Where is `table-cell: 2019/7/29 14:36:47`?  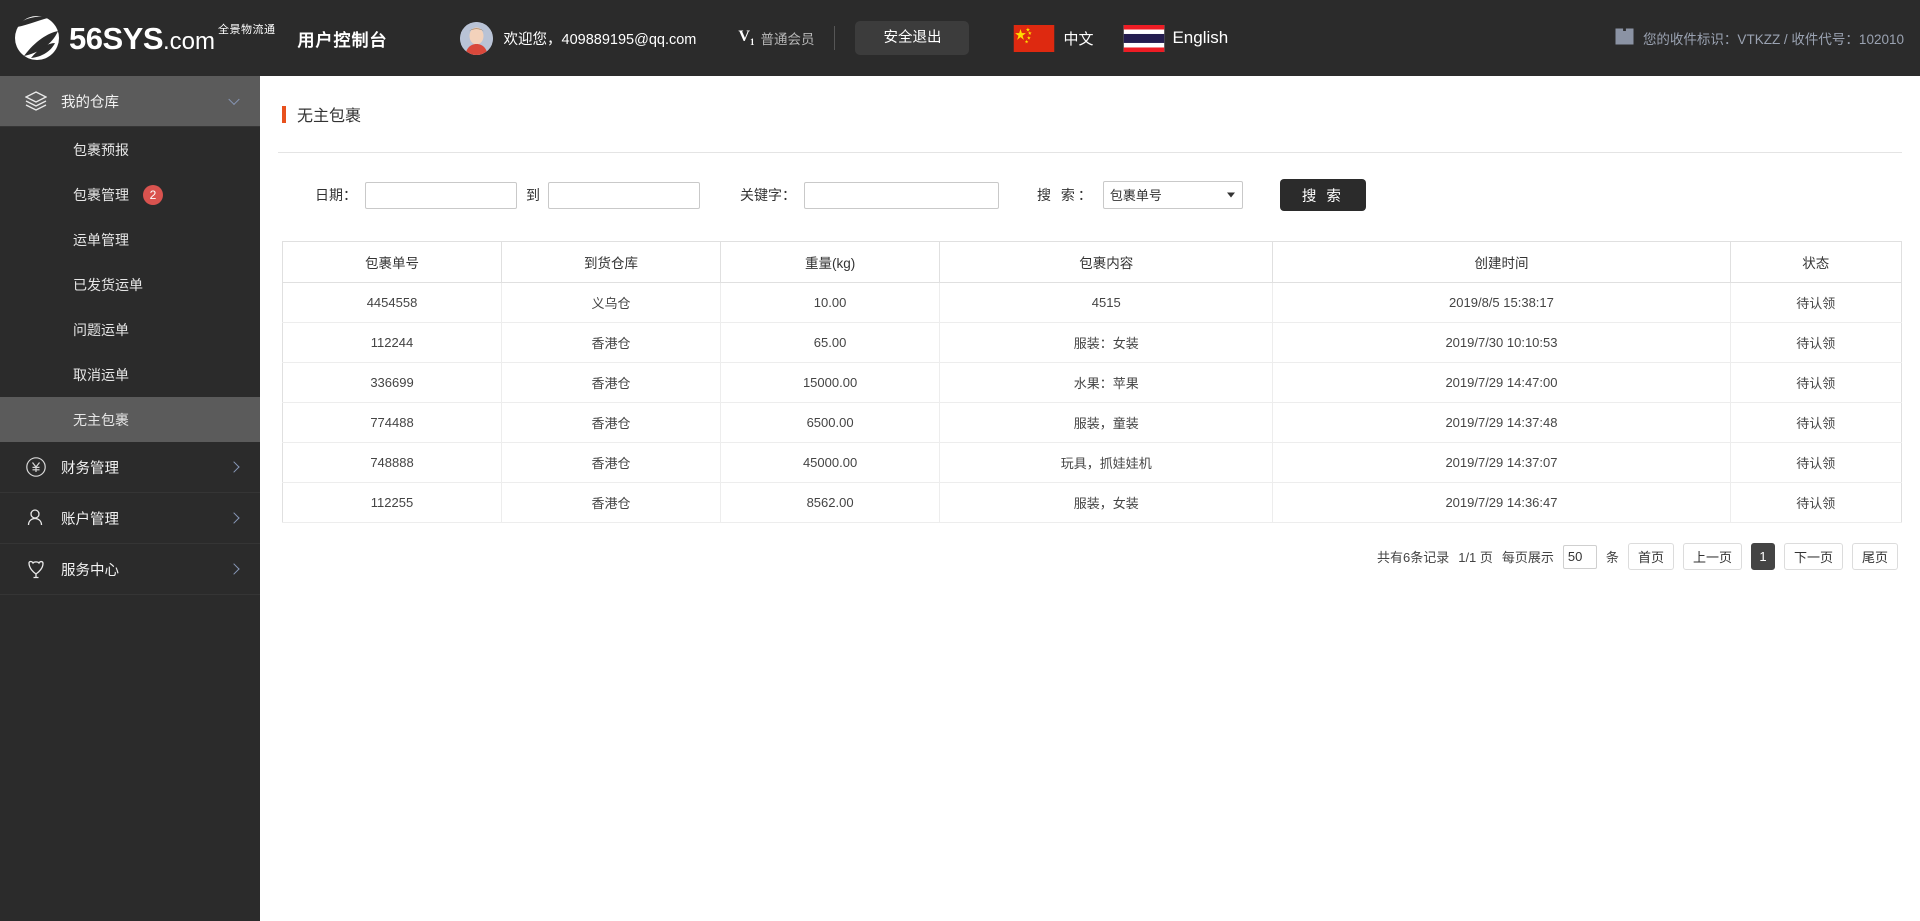 table-cell: 2019/7/29 14:36:47 is located at coordinates (1501, 502).